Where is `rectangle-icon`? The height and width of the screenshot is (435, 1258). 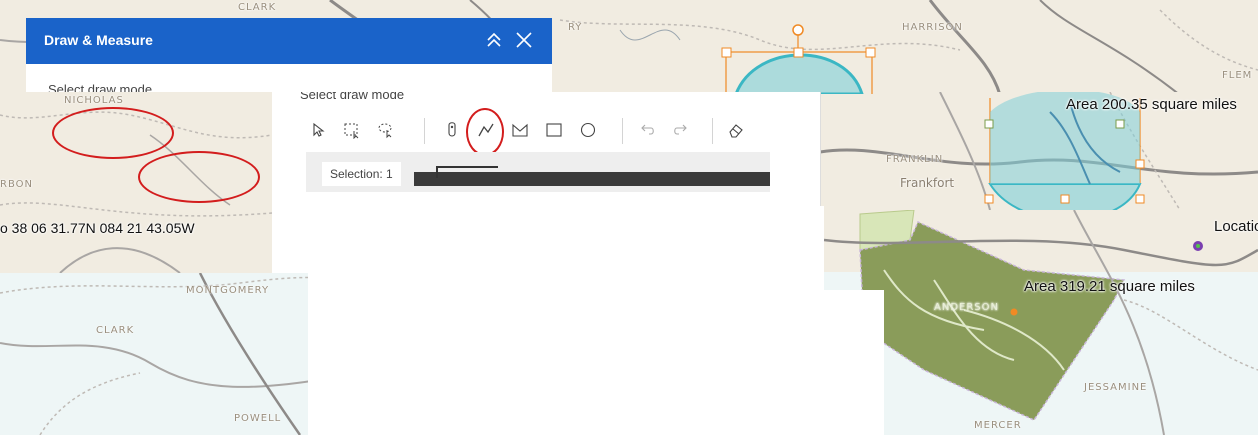 rectangle-icon is located at coordinates (554, 130).